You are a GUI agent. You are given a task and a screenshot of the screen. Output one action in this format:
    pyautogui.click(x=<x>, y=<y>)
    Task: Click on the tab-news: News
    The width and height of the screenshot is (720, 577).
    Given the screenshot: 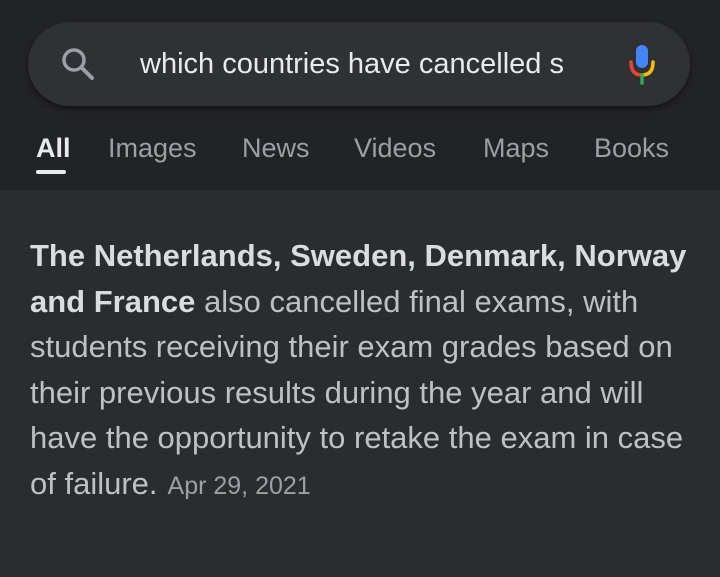 What is the action you would take?
    pyautogui.click(x=276, y=148)
    